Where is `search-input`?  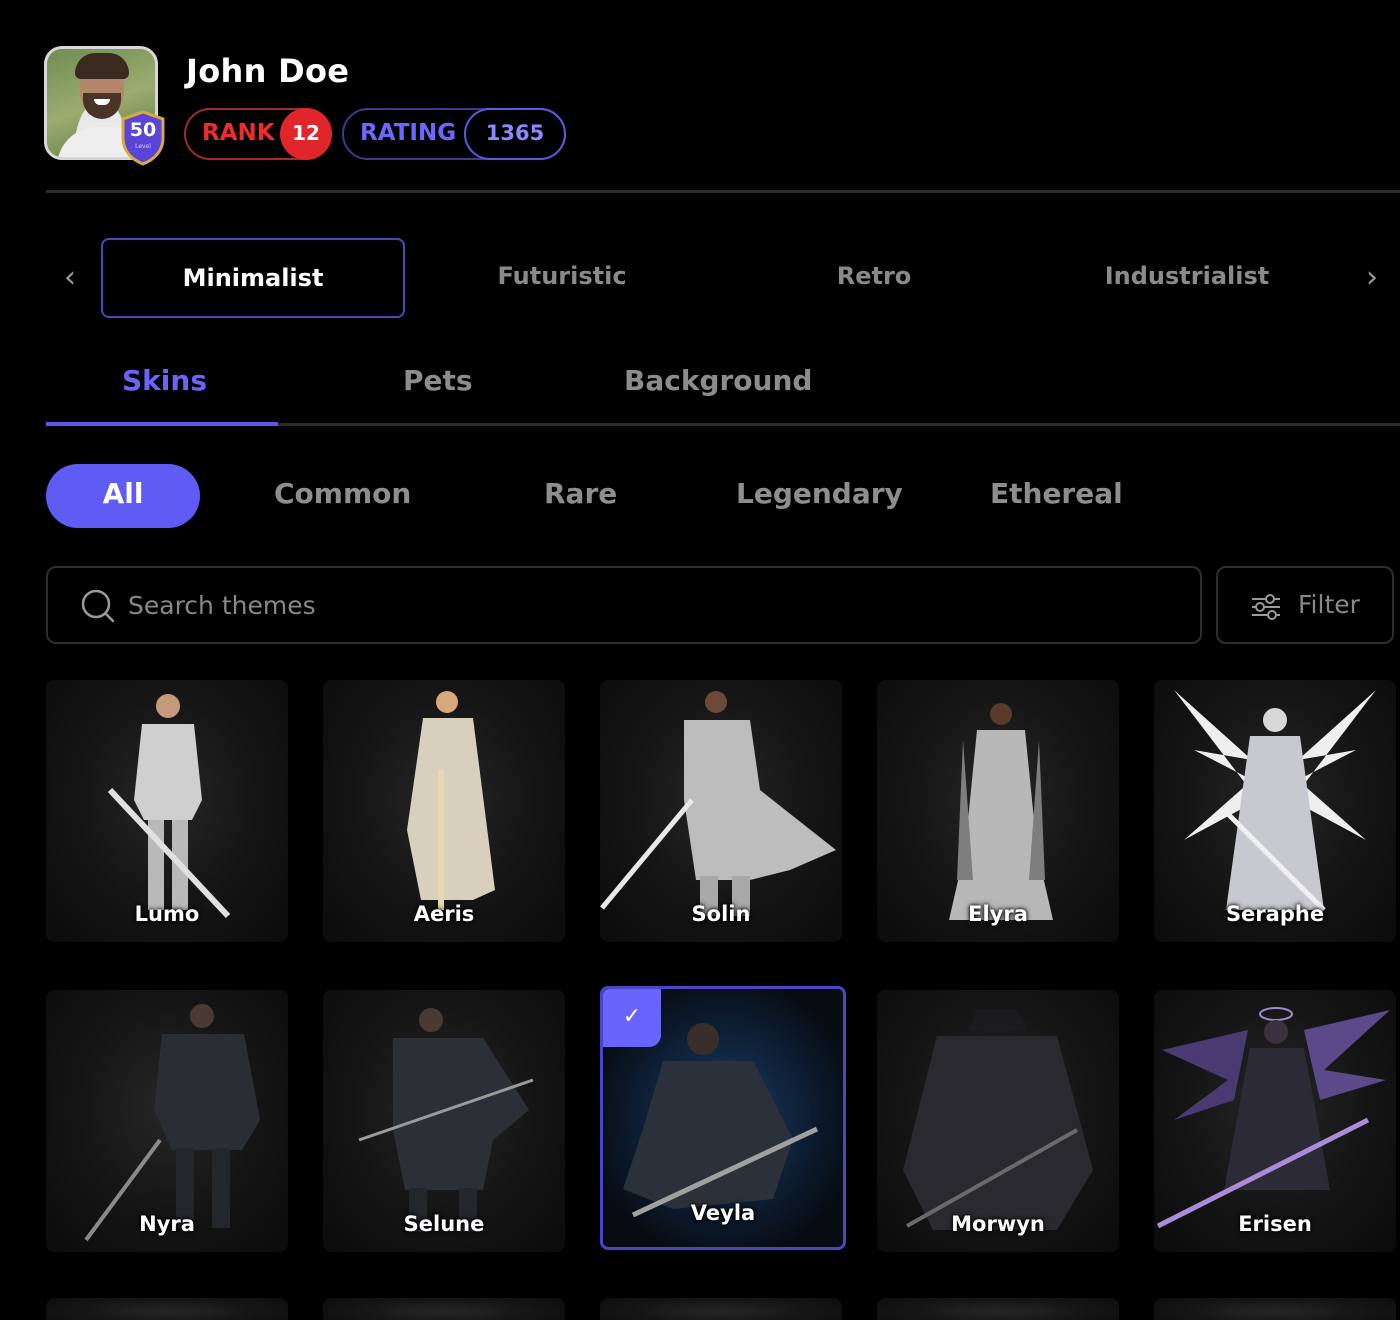
search-input is located at coordinates (648, 605).